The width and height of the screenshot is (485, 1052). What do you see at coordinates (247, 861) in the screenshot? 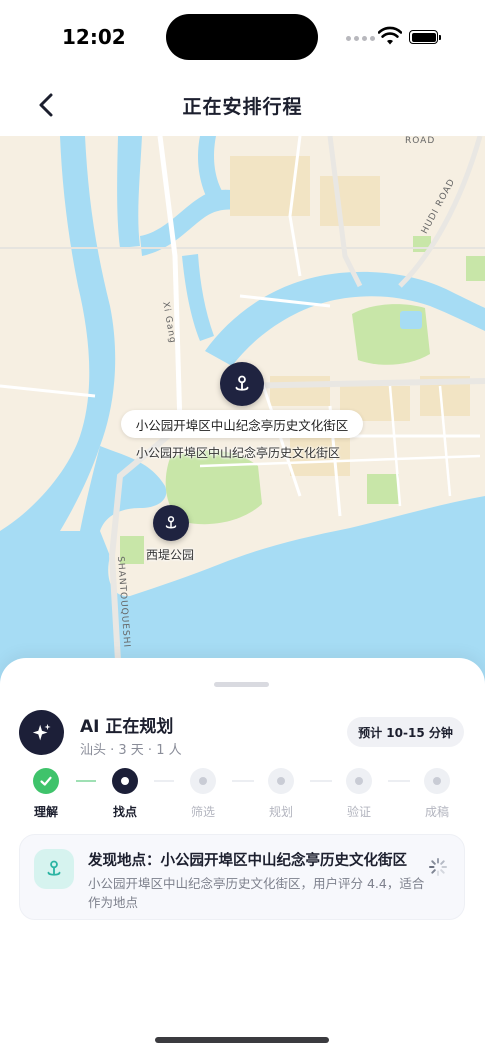
I see `finding-title: 发现地点：小公园开埠区中山纪念亭历史文化街区` at bounding box center [247, 861].